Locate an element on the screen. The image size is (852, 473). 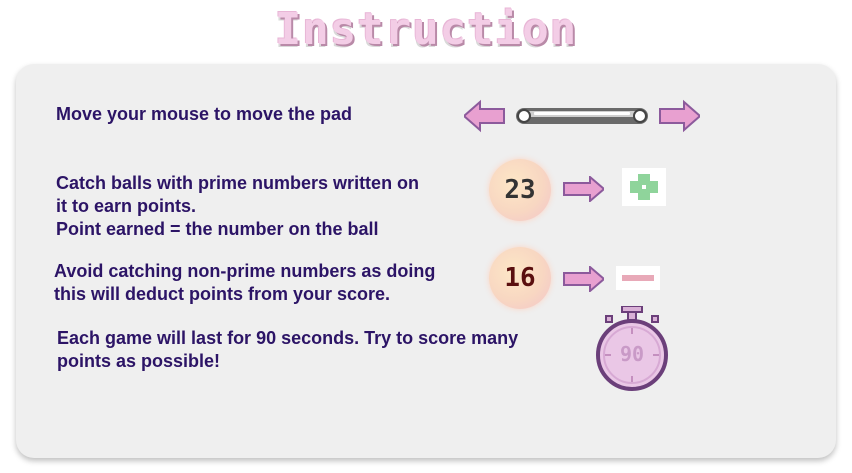
prime-ball-number: 23 is located at coordinates (520, 190).